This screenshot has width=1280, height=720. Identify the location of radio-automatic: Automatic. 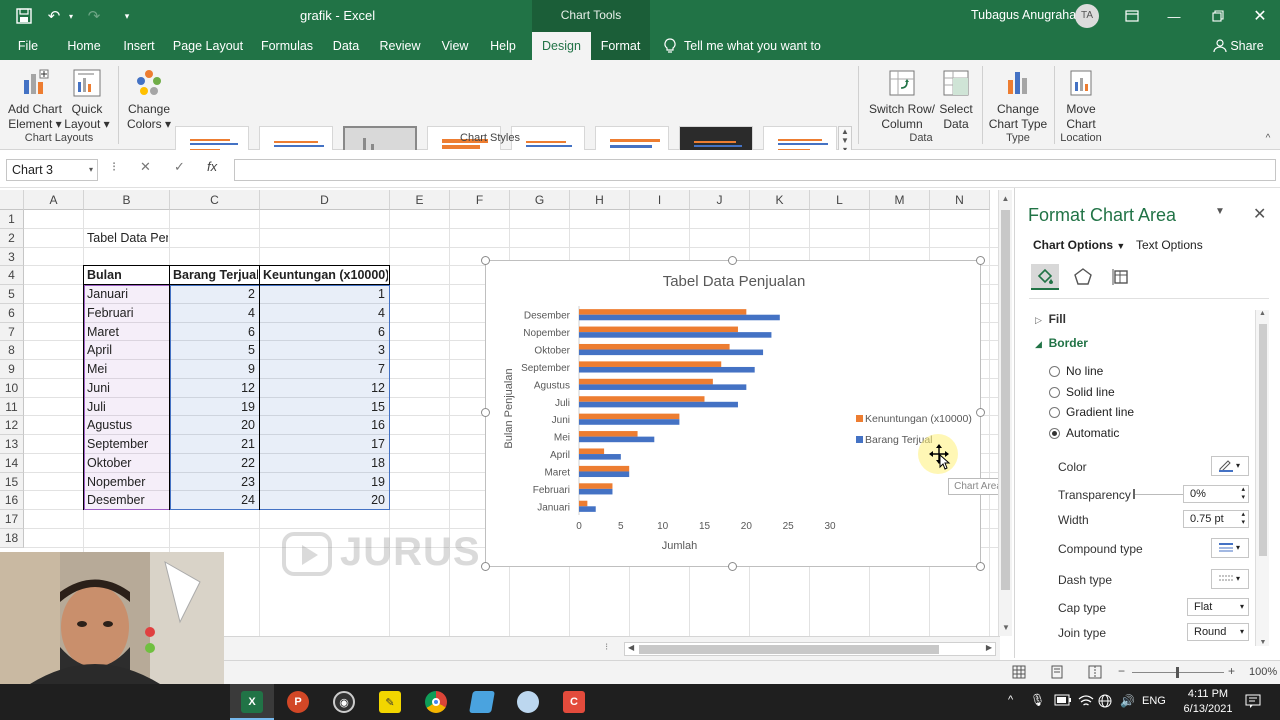
(1084, 433).